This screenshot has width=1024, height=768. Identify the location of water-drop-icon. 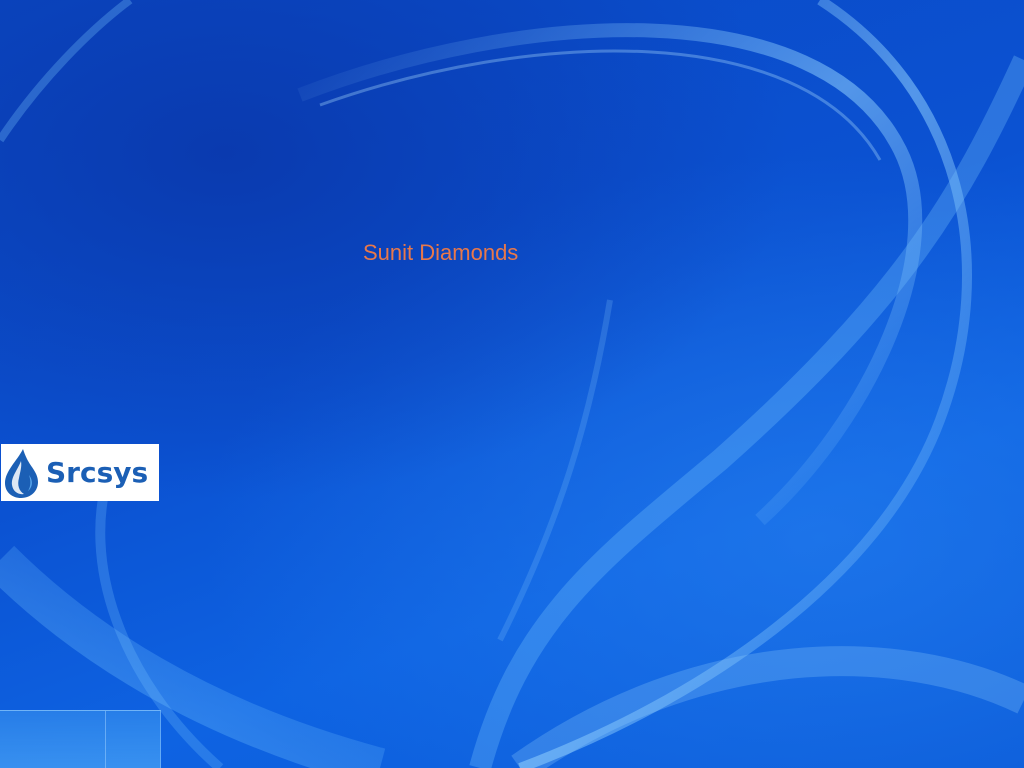
(21, 473).